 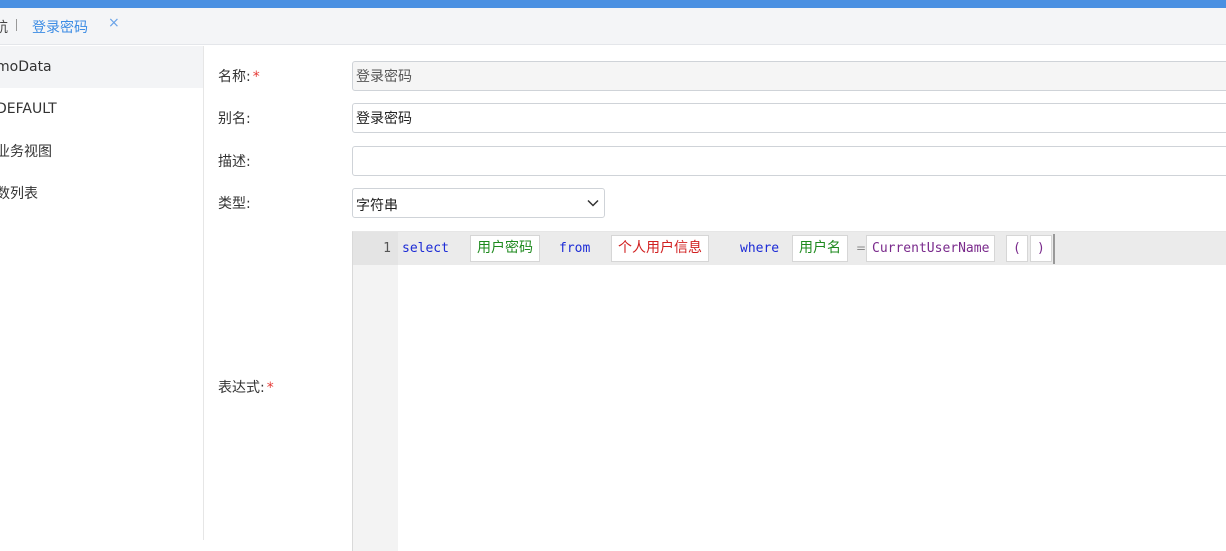 What do you see at coordinates (16, 25) in the screenshot?
I see `tab-separator` at bounding box center [16, 25].